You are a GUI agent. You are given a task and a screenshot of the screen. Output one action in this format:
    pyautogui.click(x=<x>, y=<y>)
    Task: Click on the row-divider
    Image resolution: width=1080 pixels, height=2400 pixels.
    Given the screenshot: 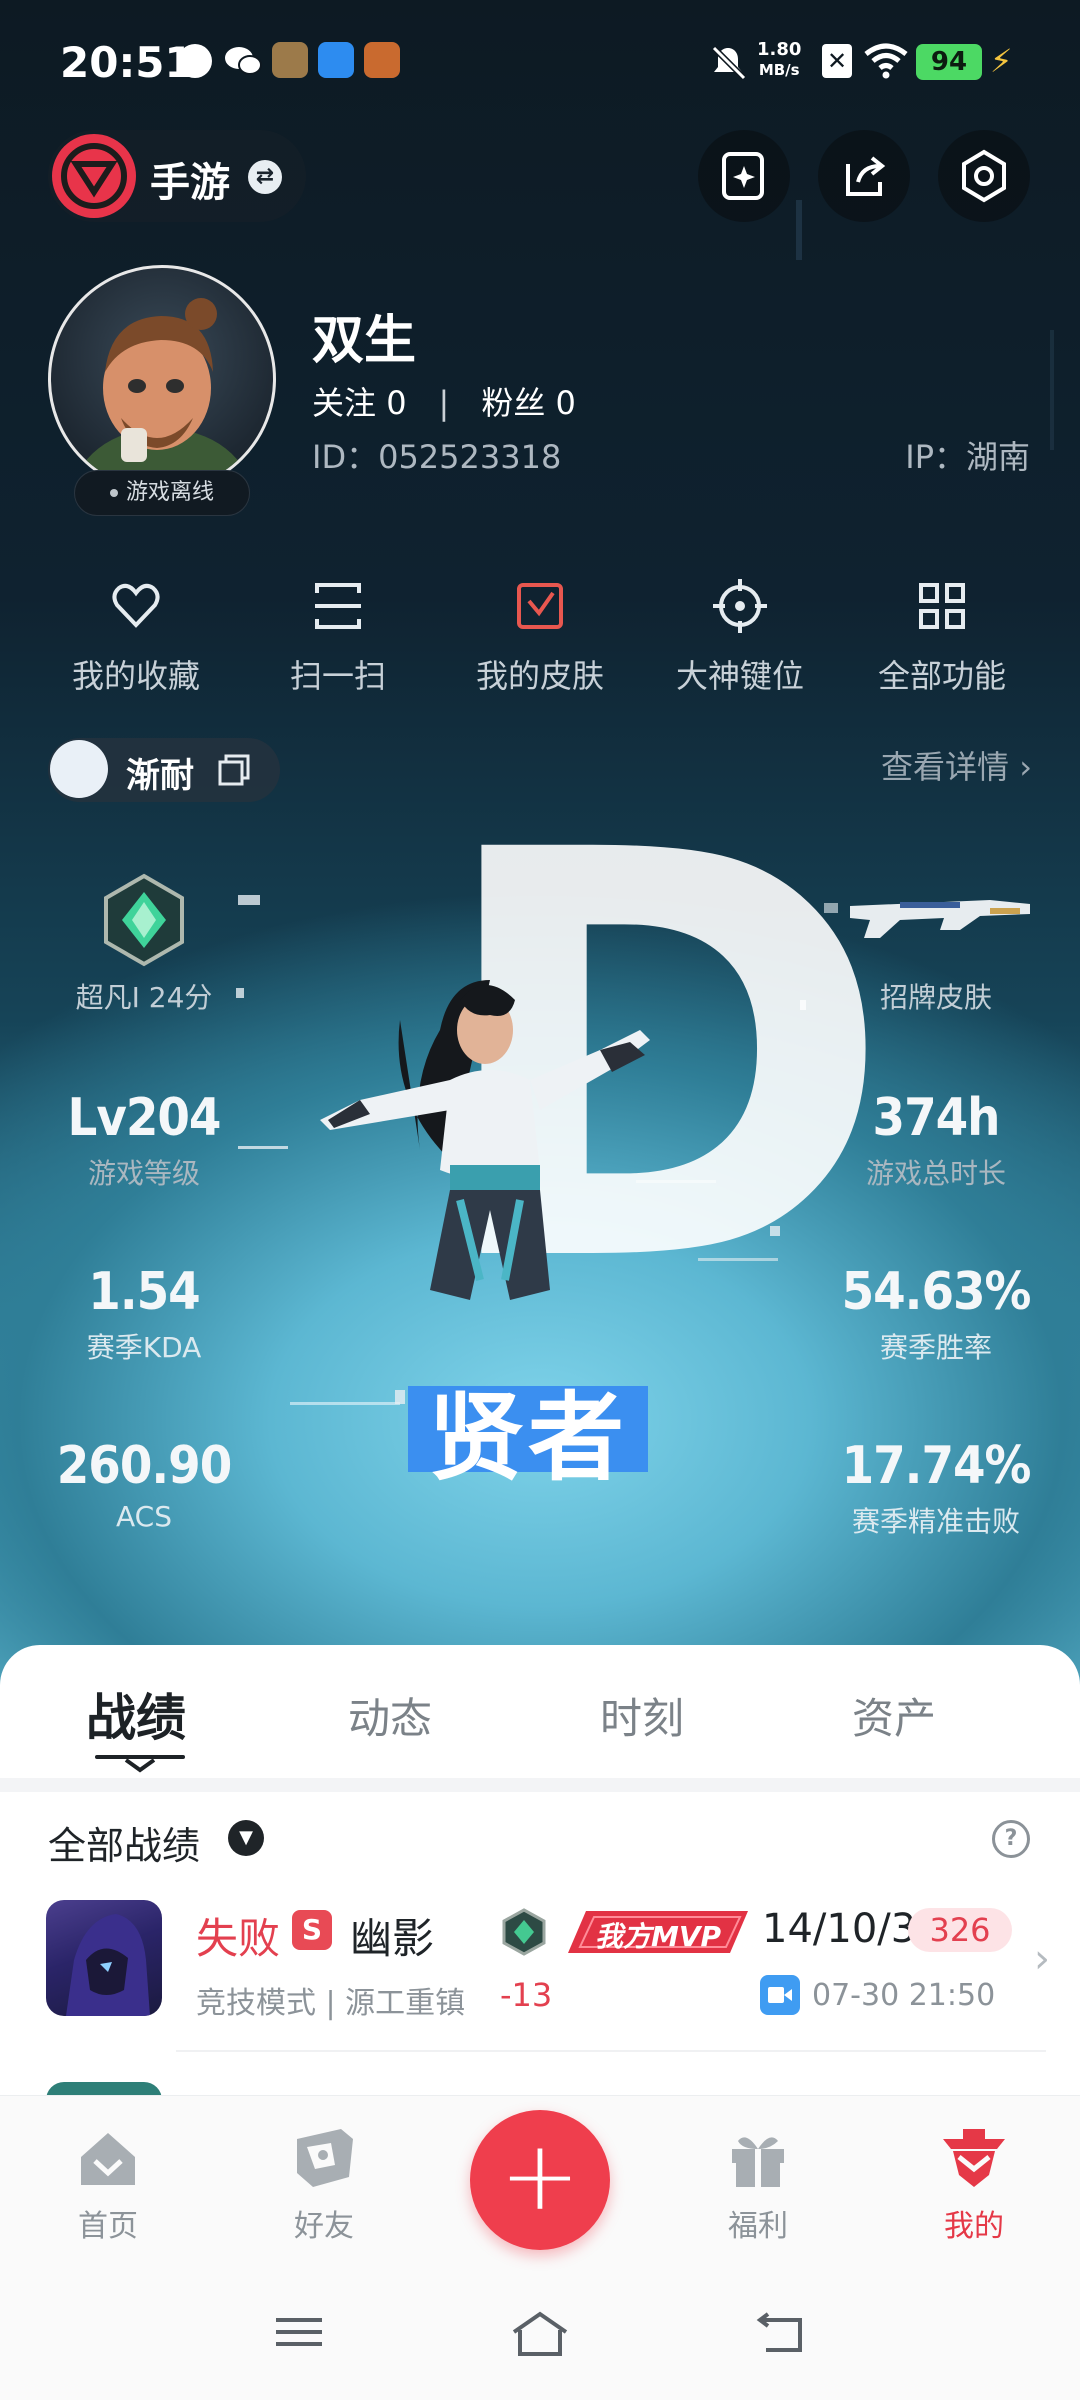 What is the action you would take?
    pyautogui.click(x=611, y=2051)
    